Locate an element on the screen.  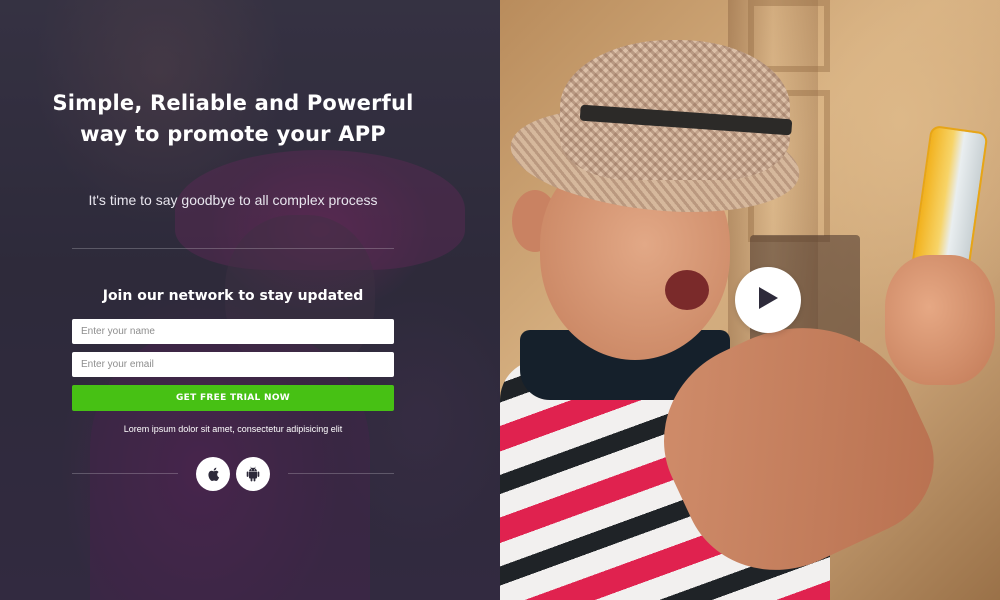
play-icon is located at coordinates (768, 300).